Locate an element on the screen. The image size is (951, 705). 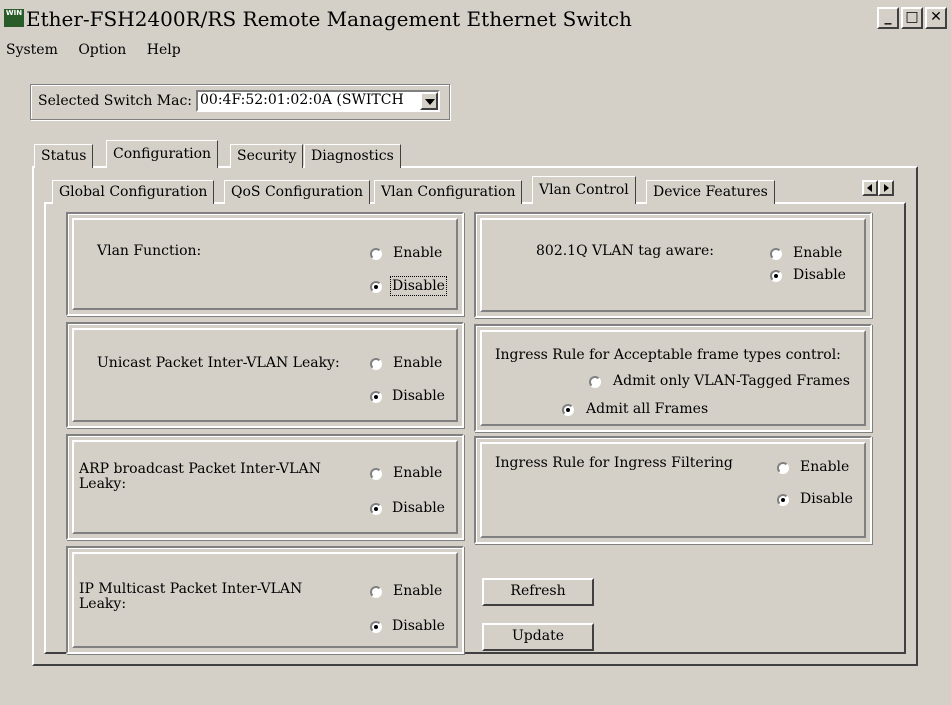
refresh-button: Refresh is located at coordinates (538, 592).